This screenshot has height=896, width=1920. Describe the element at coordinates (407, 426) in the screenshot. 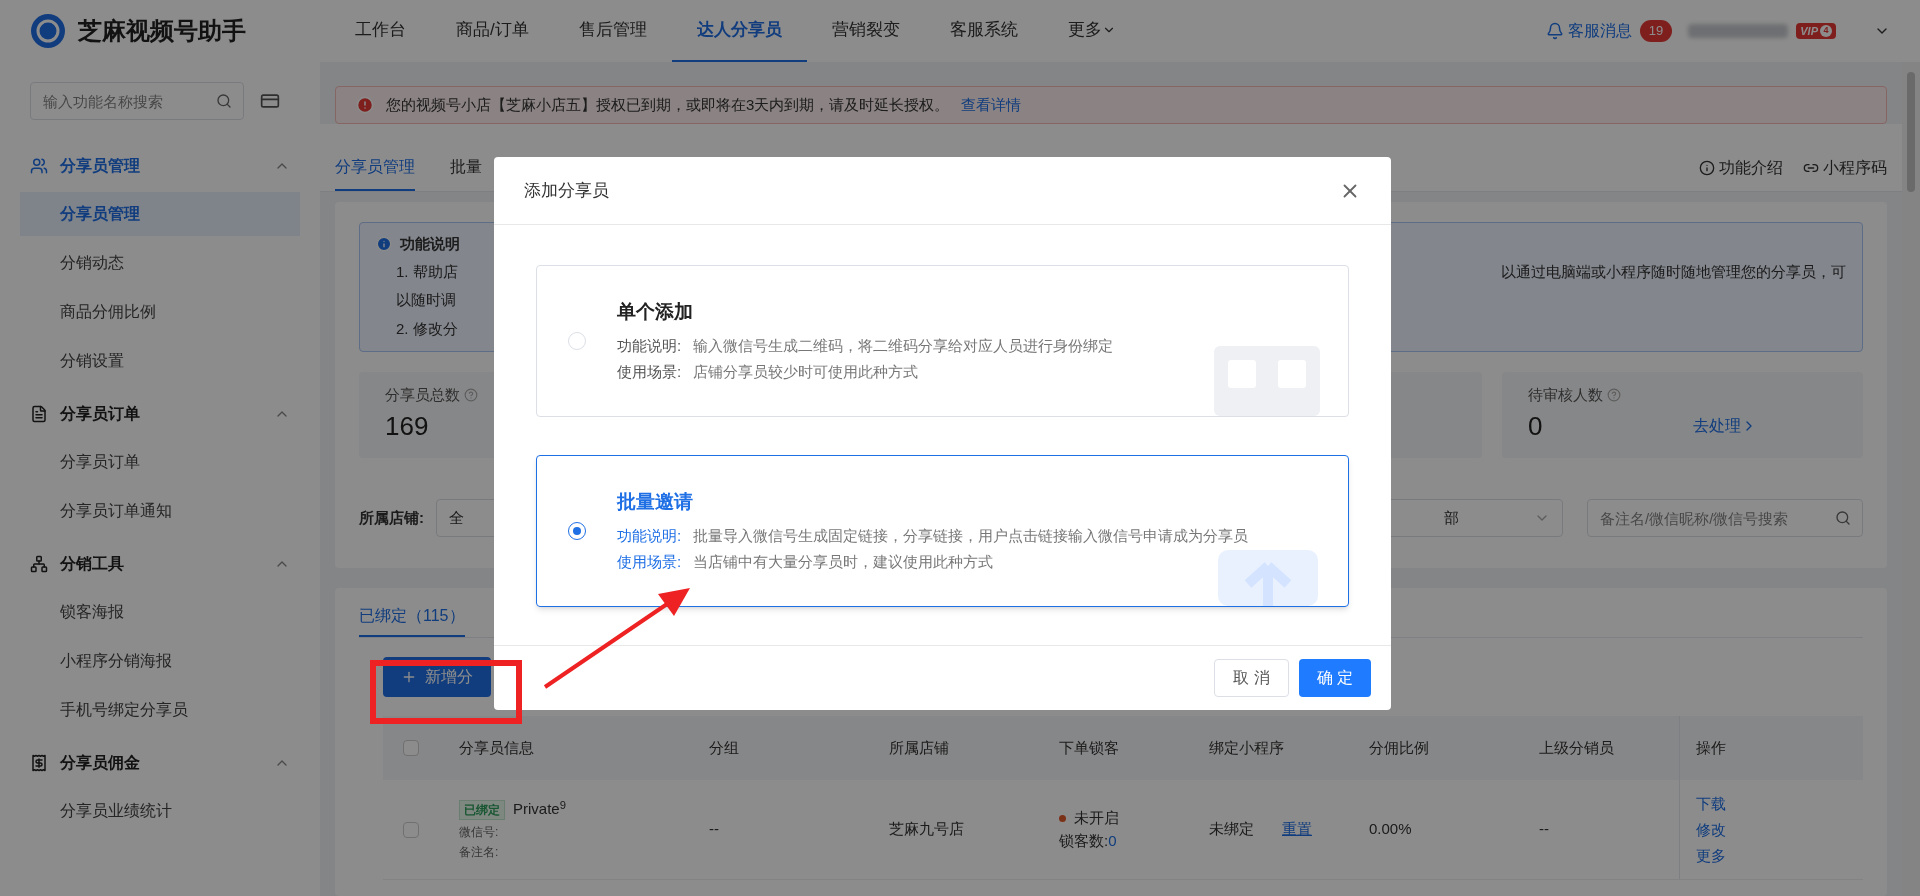

I see `stat-value: 169` at that location.